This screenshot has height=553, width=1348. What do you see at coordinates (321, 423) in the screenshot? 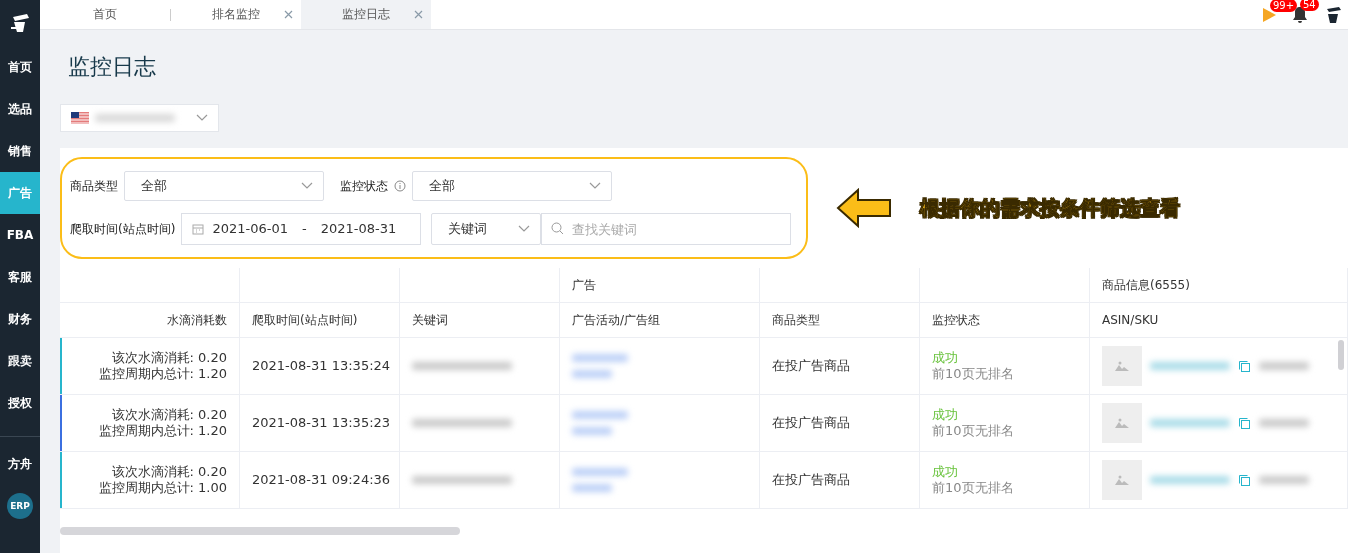
I see `table-cell: 2021-08-31 13:35:23` at bounding box center [321, 423].